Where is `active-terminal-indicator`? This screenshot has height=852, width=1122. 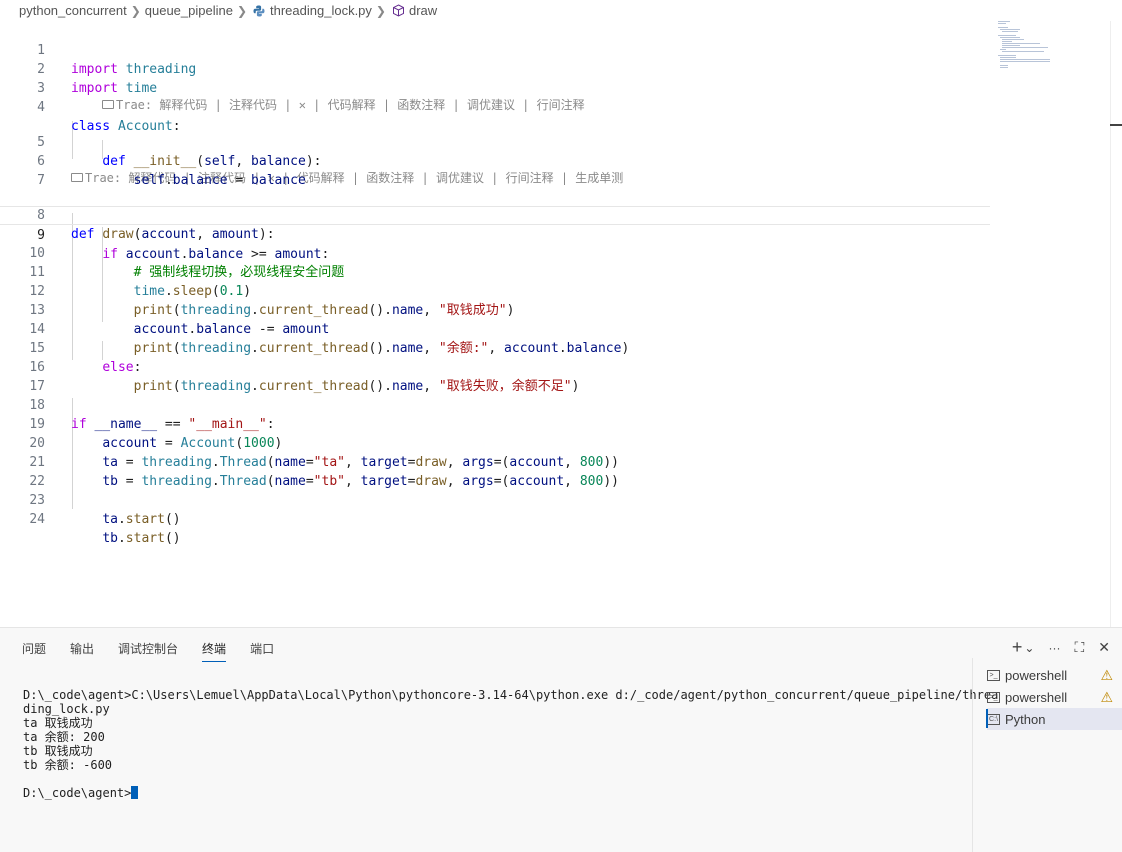 active-terminal-indicator is located at coordinates (987, 718).